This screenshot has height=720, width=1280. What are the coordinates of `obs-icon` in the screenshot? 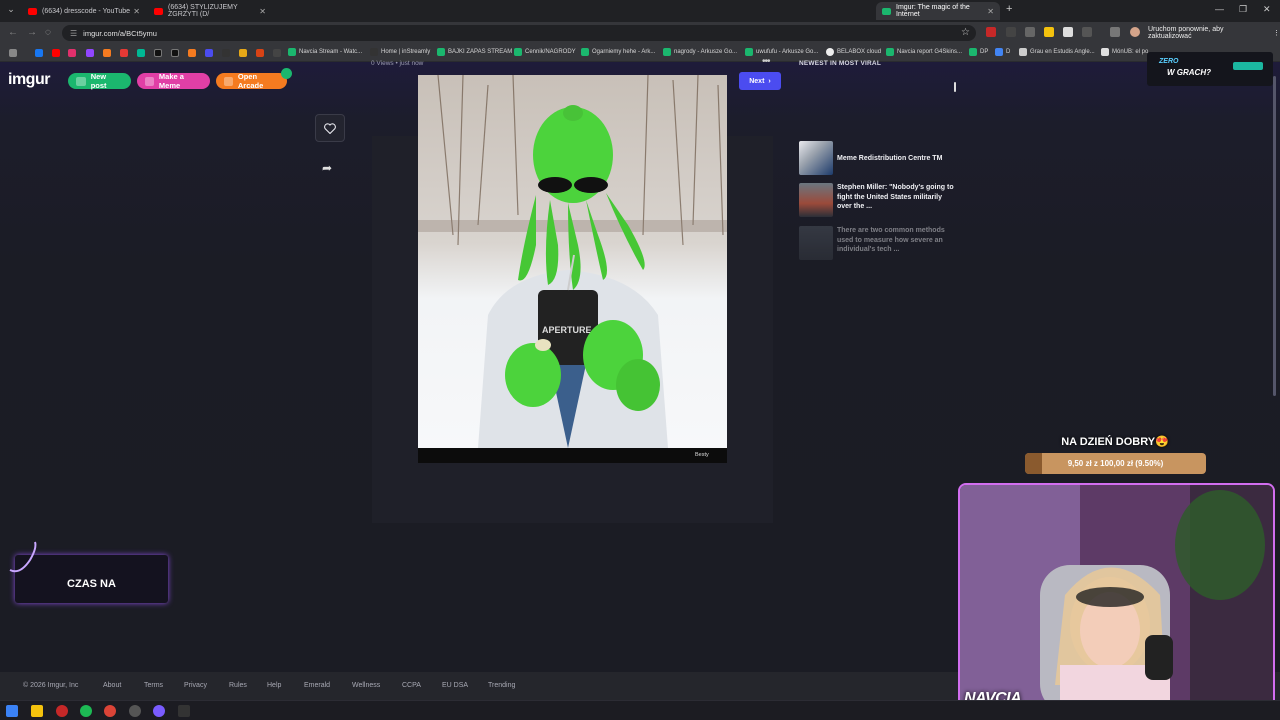 It's located at (135, 711).